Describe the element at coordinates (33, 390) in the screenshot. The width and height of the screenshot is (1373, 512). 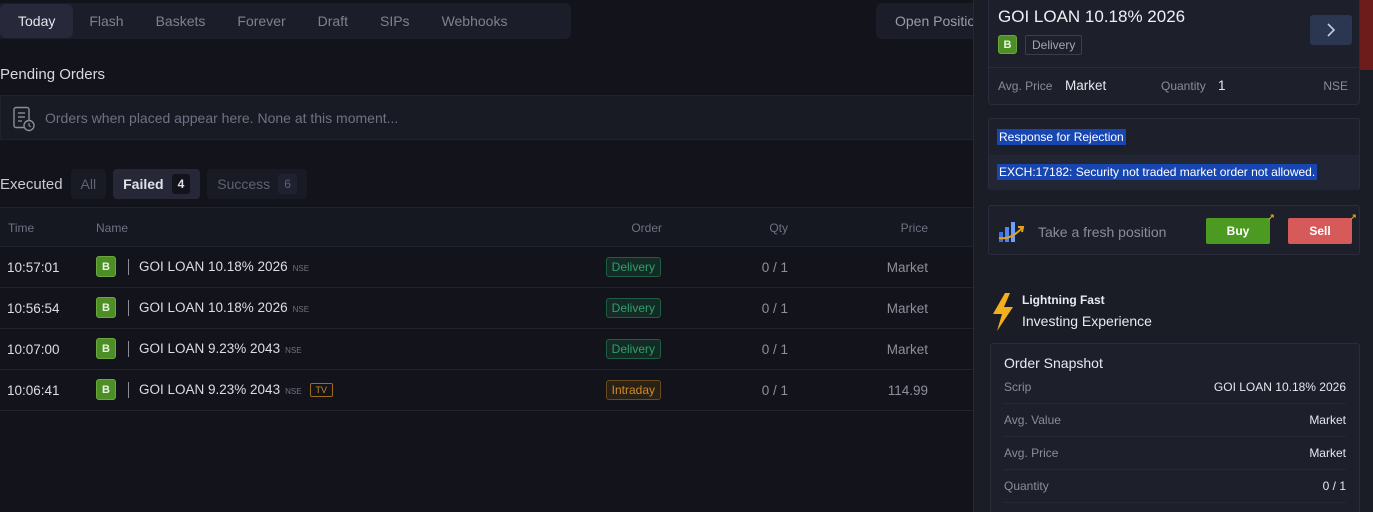
I see `row-time: 10:06:41` at that location.